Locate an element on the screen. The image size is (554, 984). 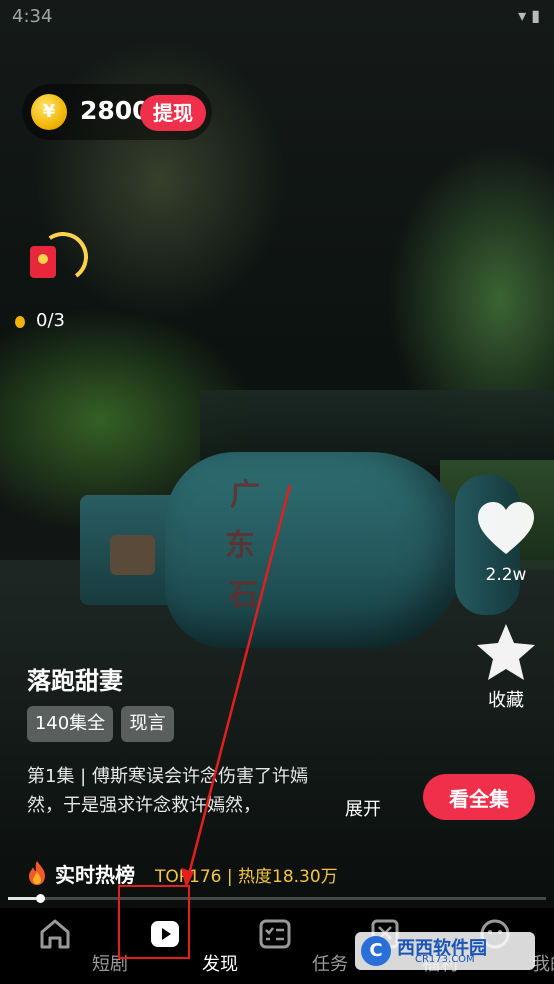
annotation-arrow is located at coordinates (236, 686).